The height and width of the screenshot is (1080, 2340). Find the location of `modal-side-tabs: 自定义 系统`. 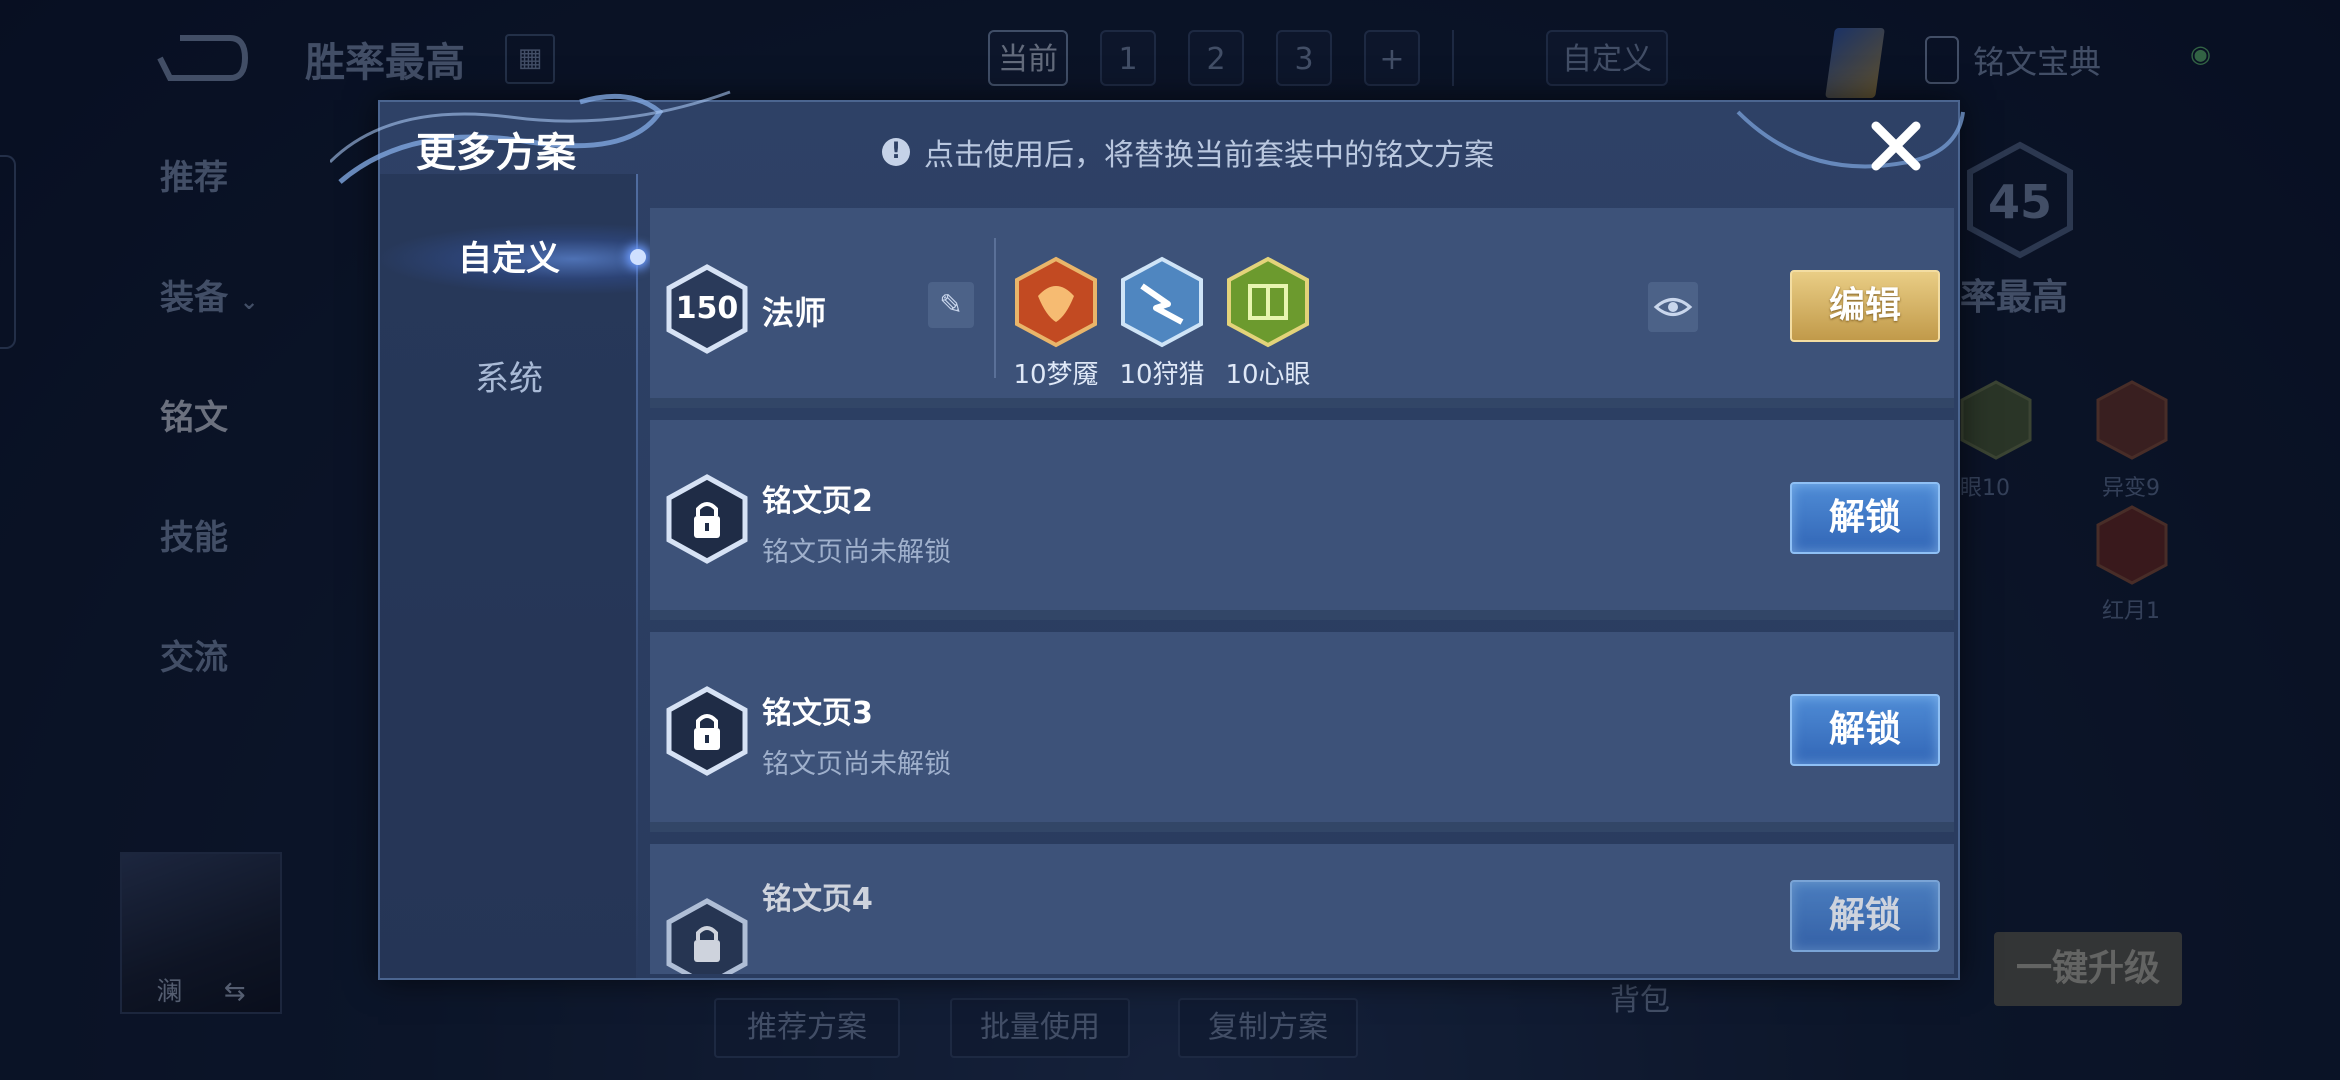

modal-side-tabs: 自定义 系统 is located at coordinates (513, 576).